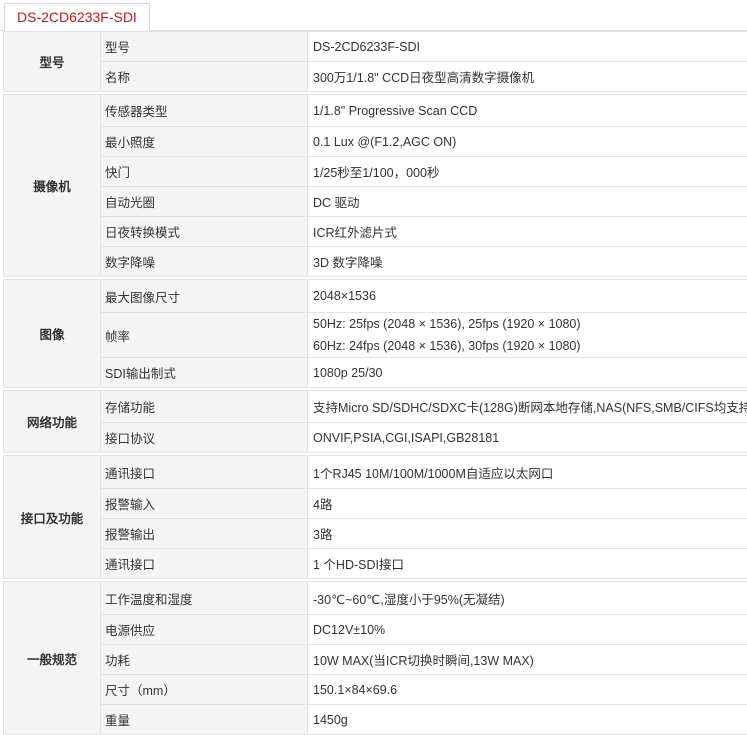  I want to click on spec-value: 300万1/1.8" CCD日夜型高清数字摄像机, so click(527, 77).